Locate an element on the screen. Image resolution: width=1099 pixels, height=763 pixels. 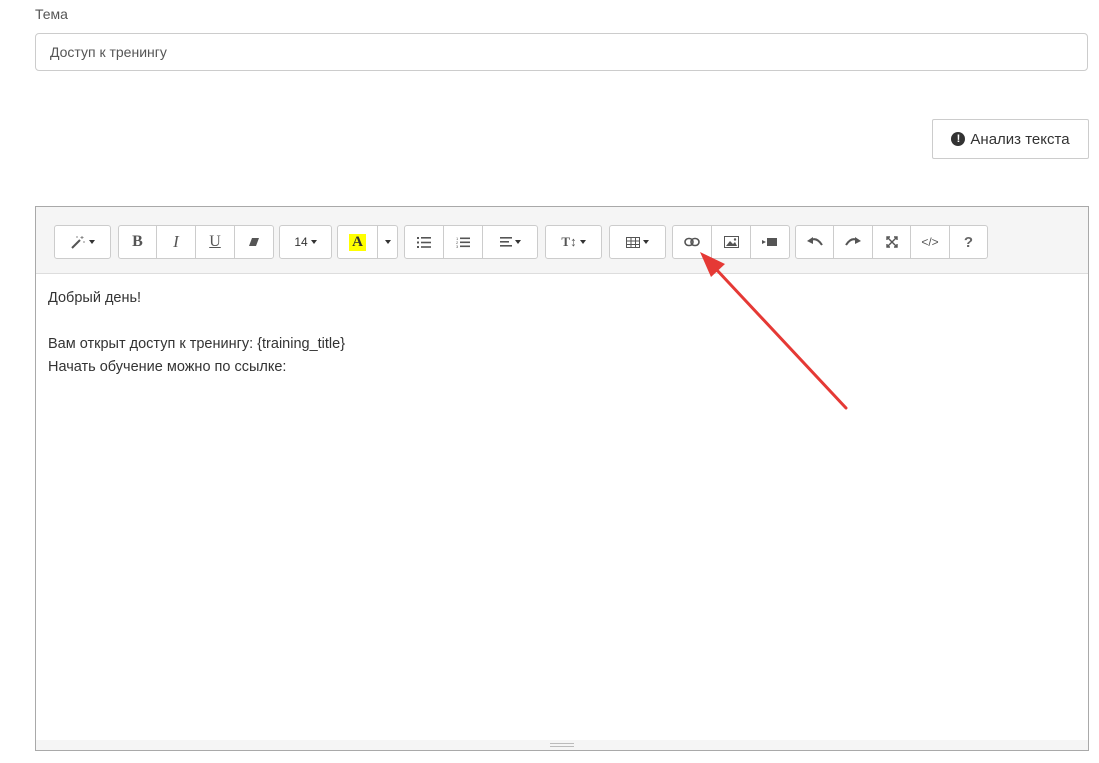
style-group is located at coordinates (82, 242).